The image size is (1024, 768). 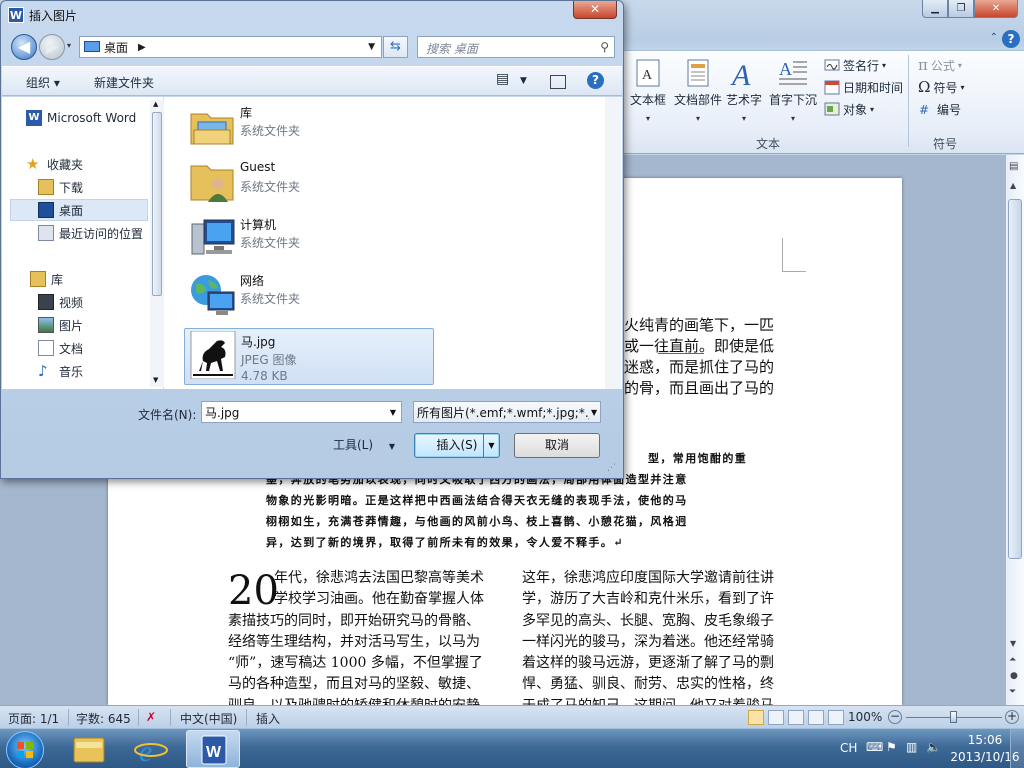 What do you see at coordinates (793, 90) in the screenshot?
I see `dropcap-button: A 首字下沉 ▾` at bounding box center [793, 90].